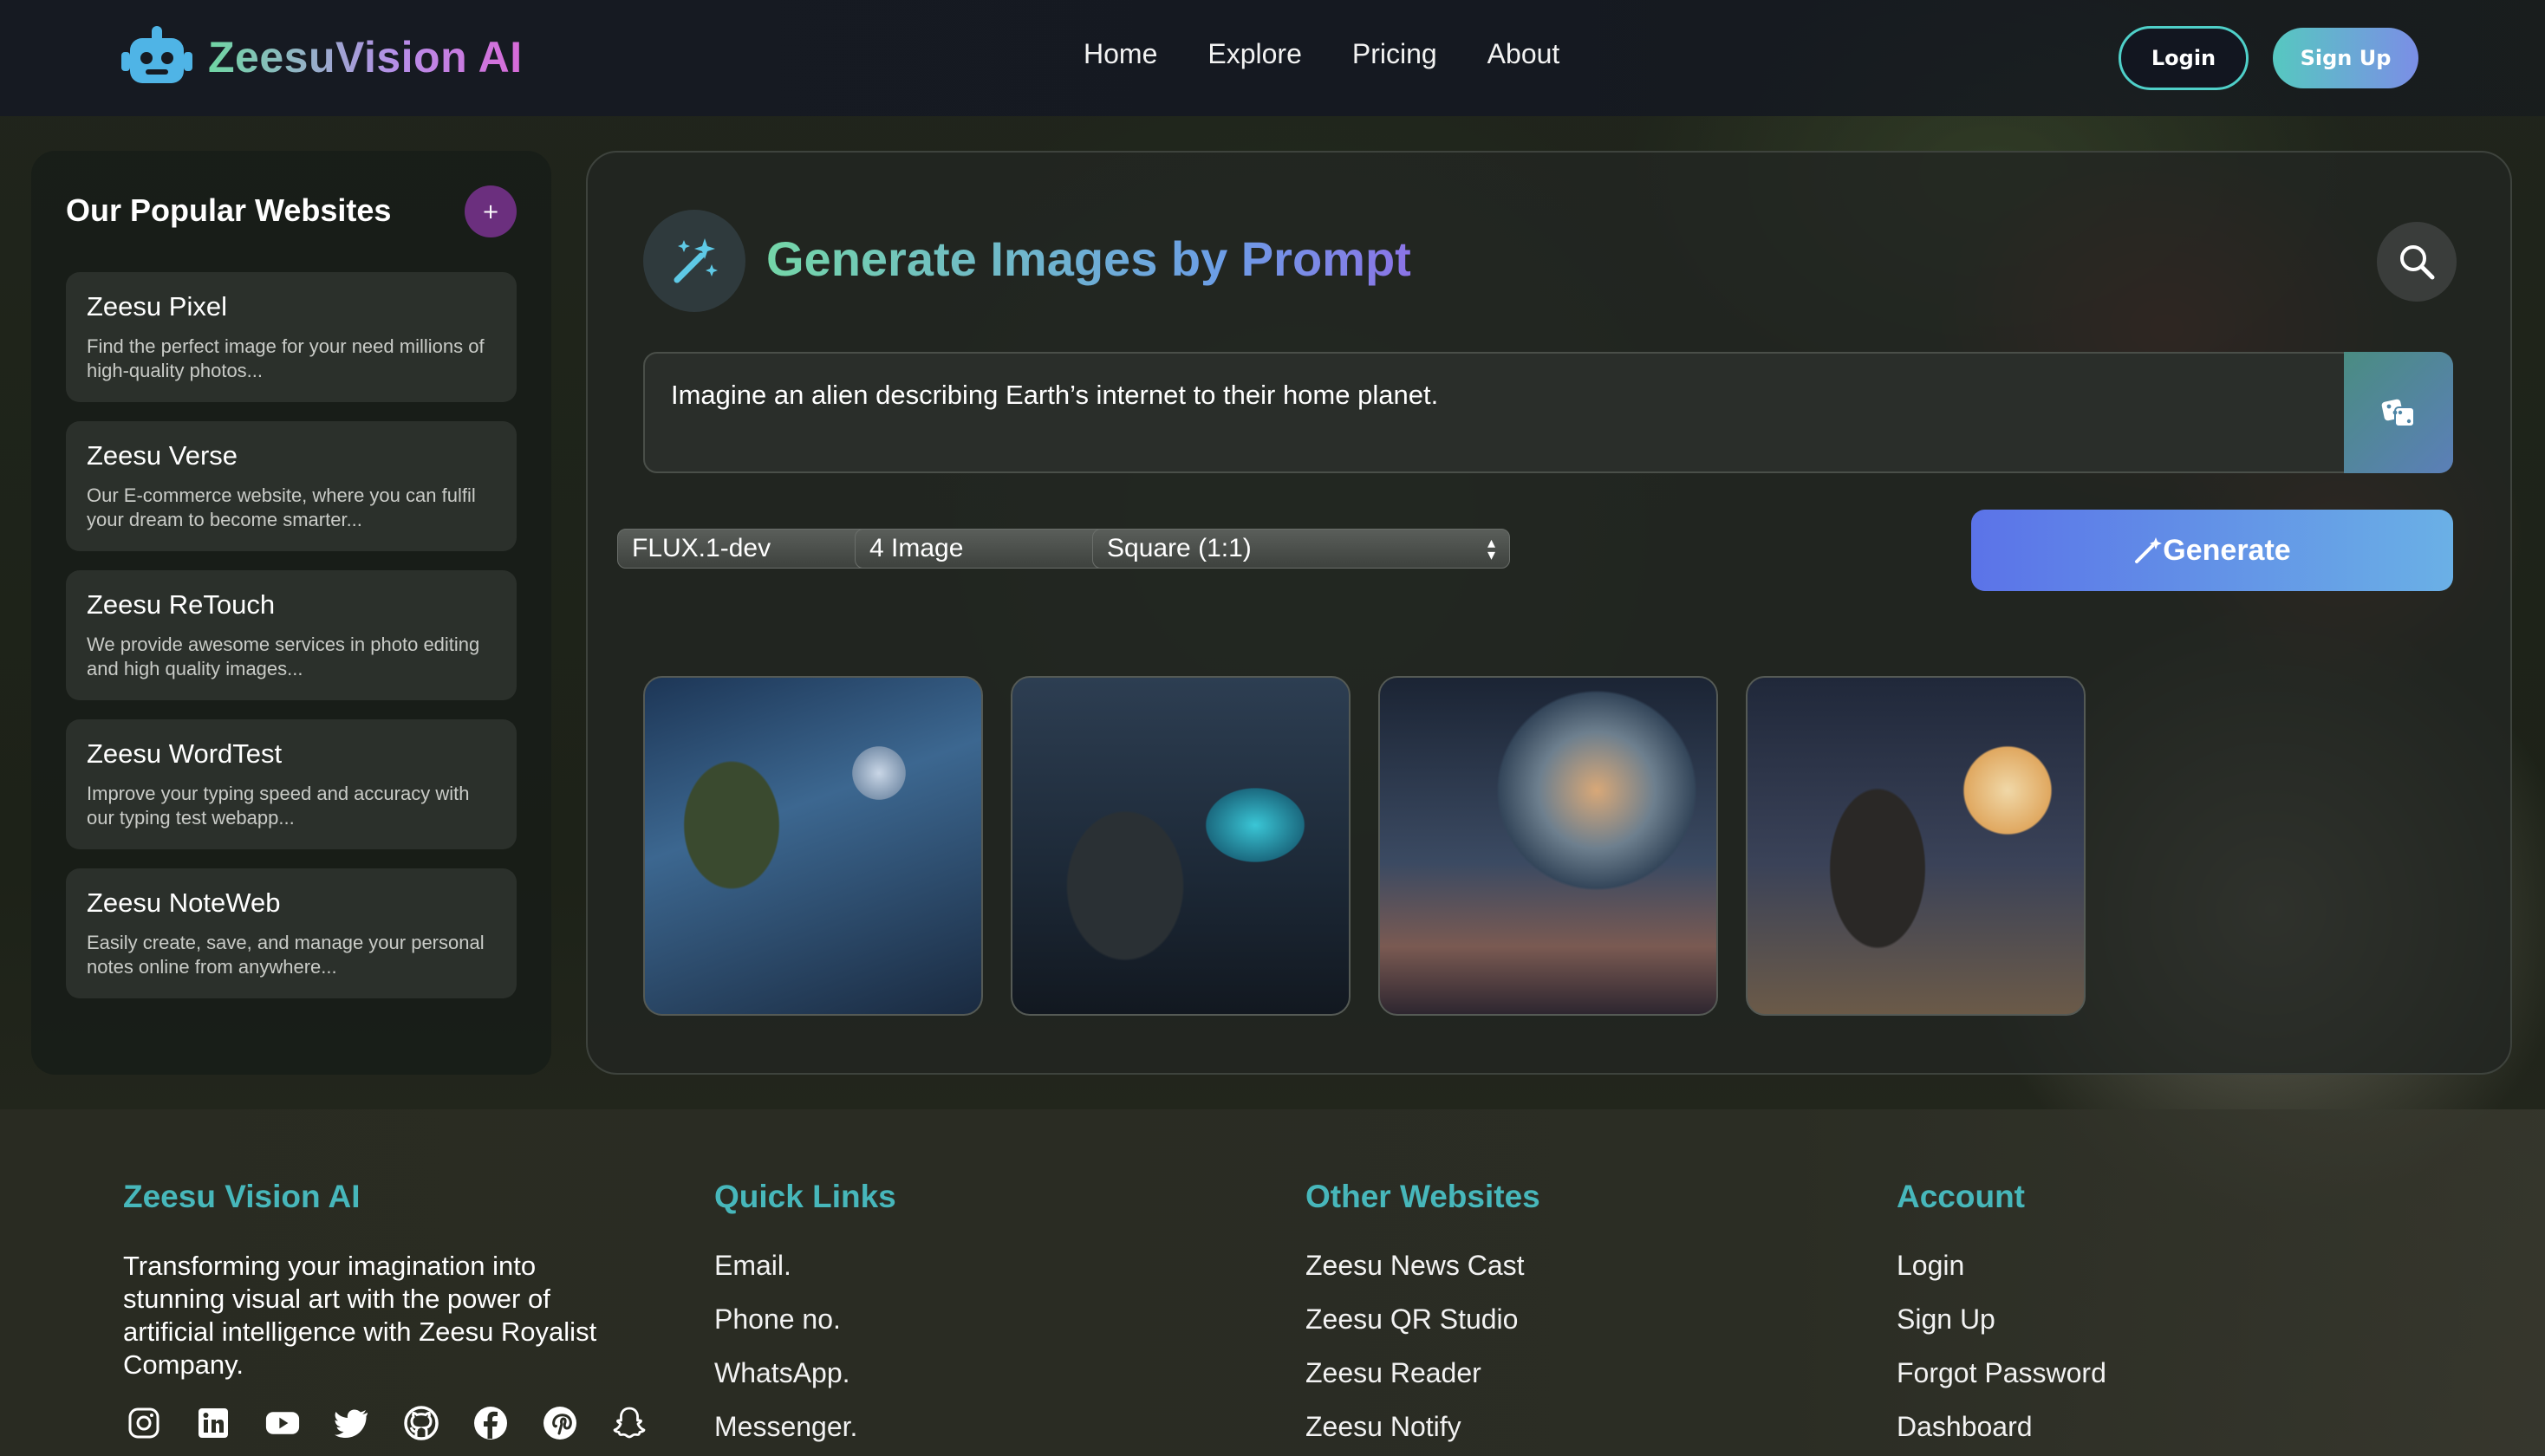 This screenshot has height=1456, width=2545. Describe the element at coordinates (805, 1384) in the screenshot. I see `footer-link: WhatsApp.` at that location.